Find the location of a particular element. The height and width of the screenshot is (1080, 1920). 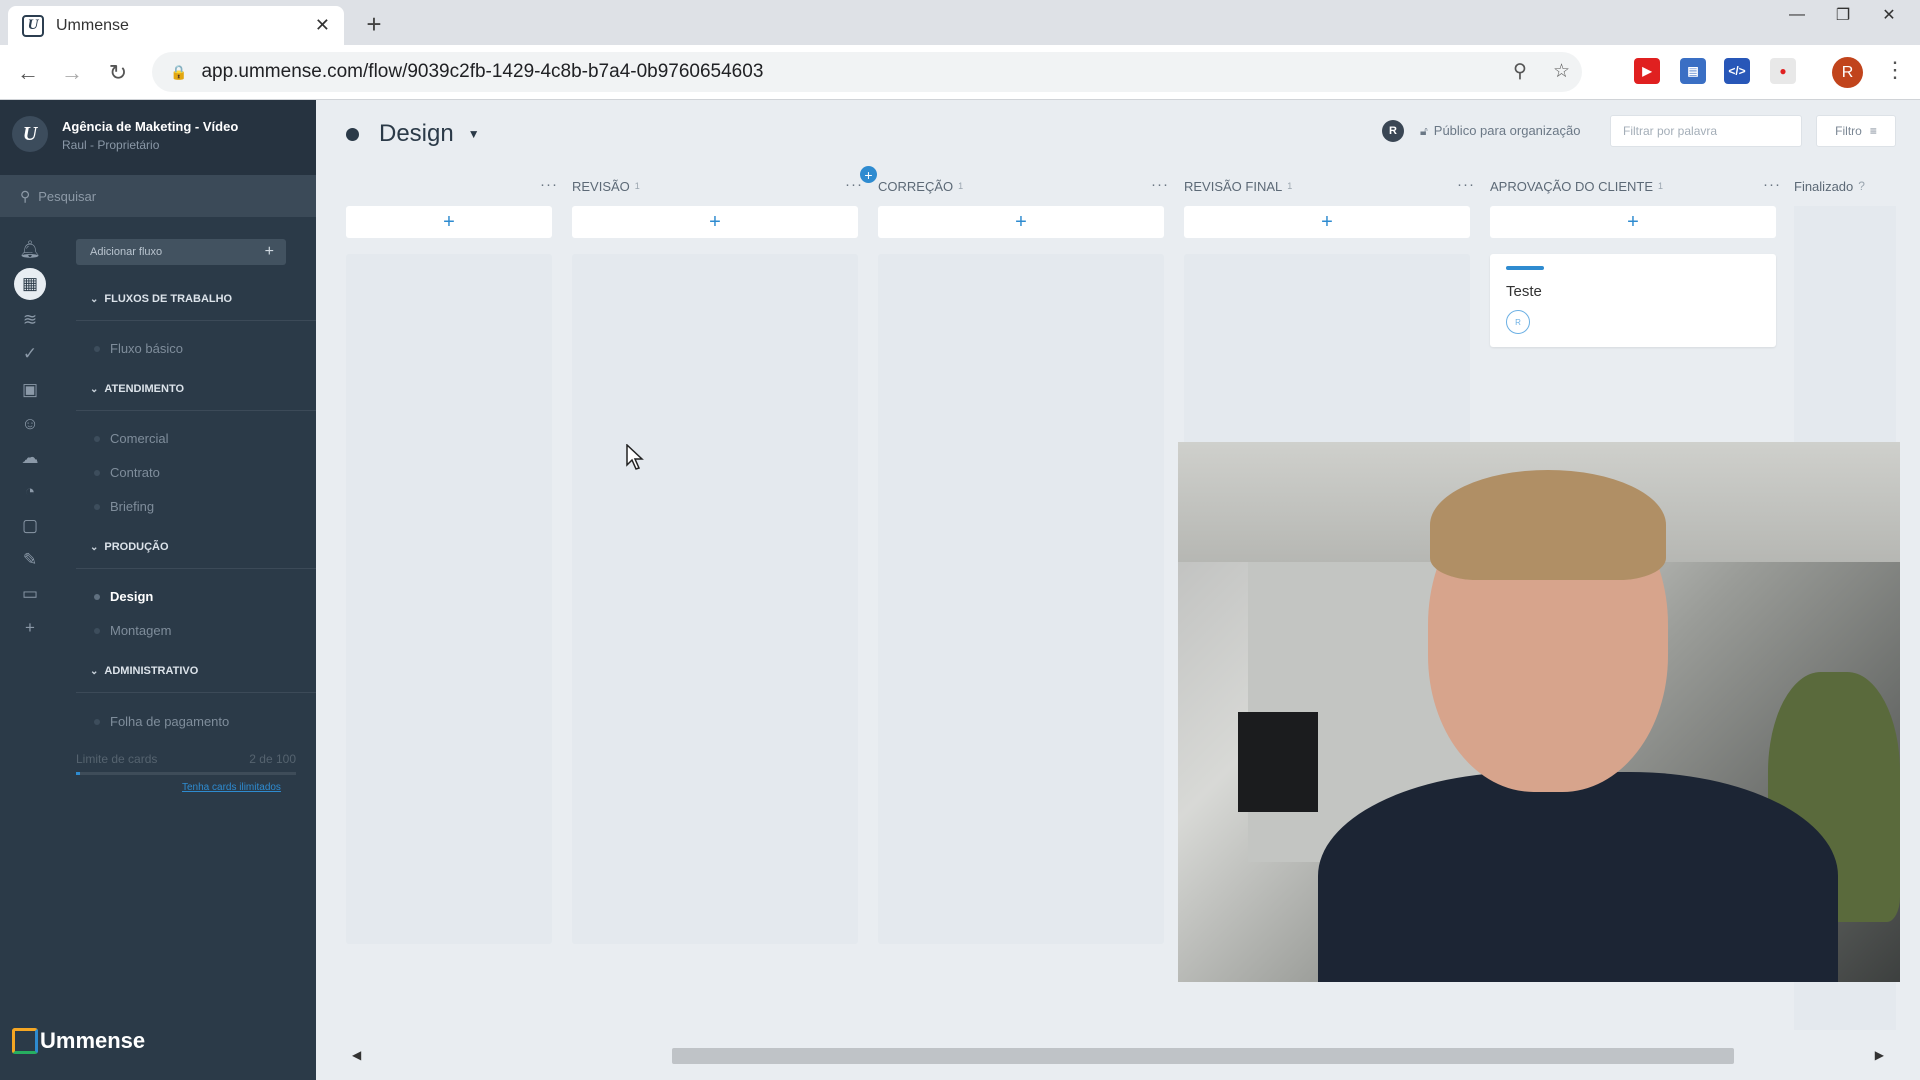

flow-item-briefing: Briefing is located at coordinates (124, 506).